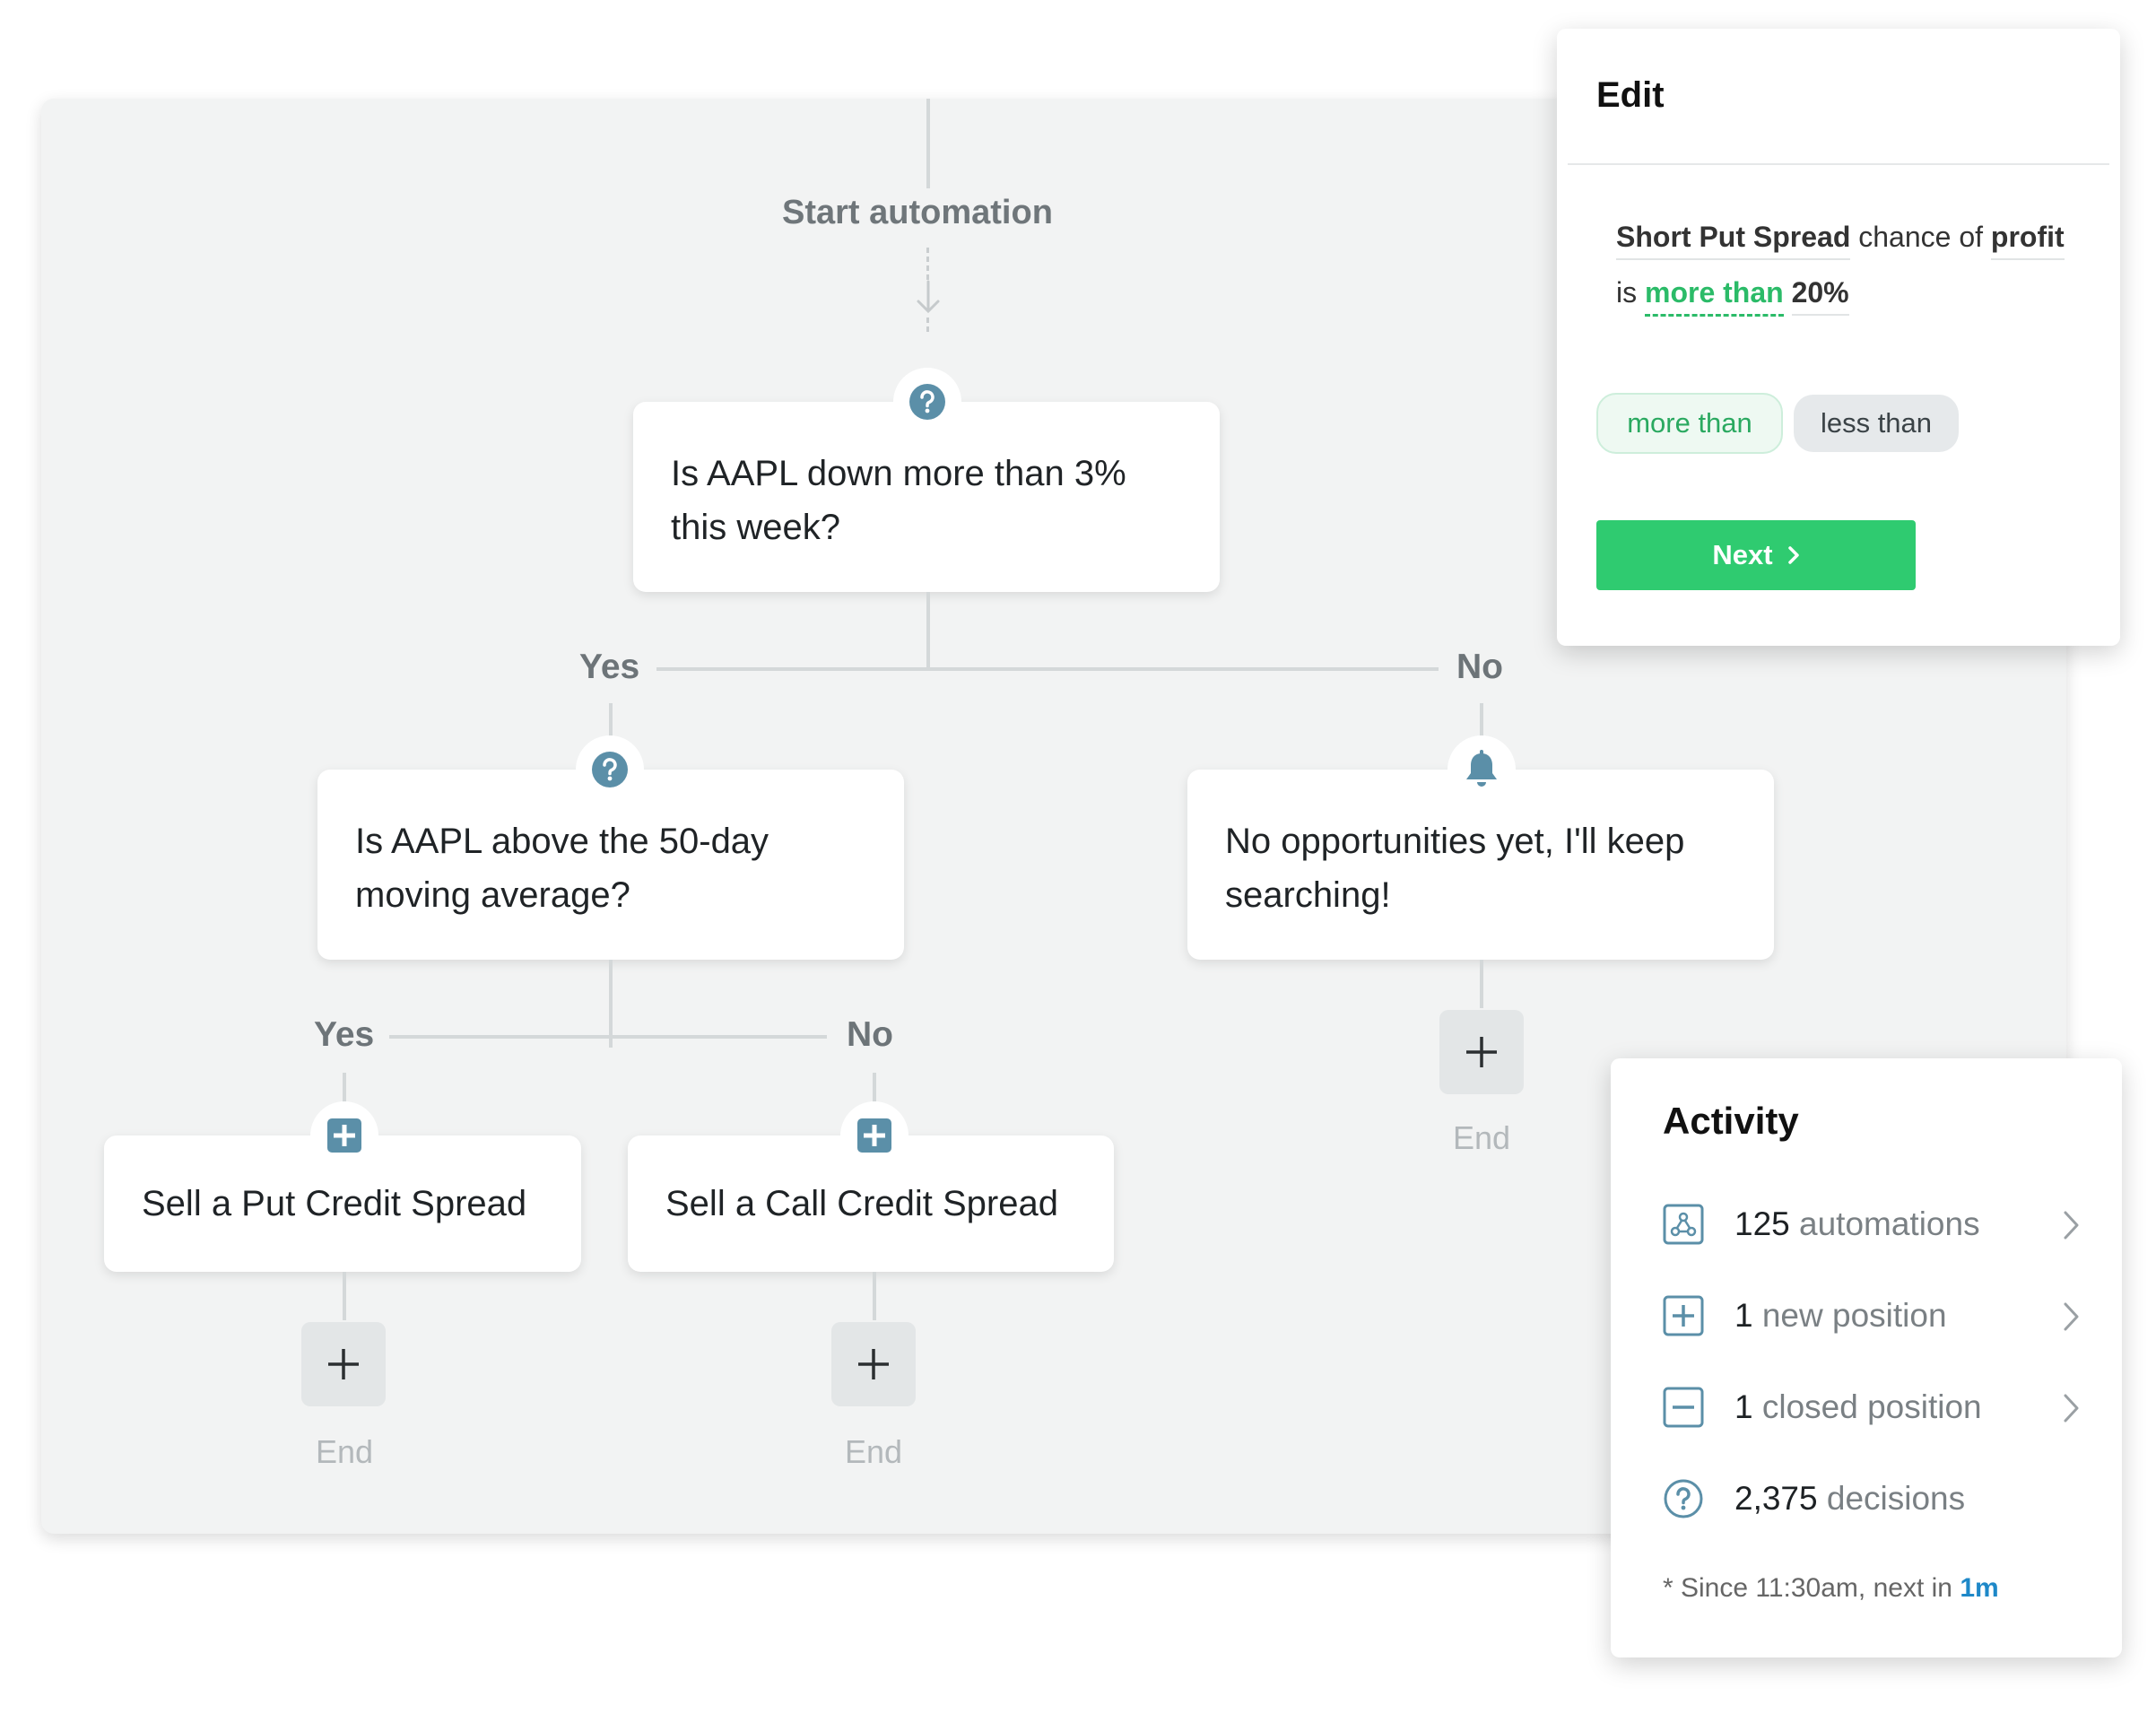 This screenshot has width=2156, height=1714. What do you see at coordinates (562, 868) in the screenshot?
I see `question-text: Is AAPL above the 50-day moving average?` at bounding box center [562, 868].